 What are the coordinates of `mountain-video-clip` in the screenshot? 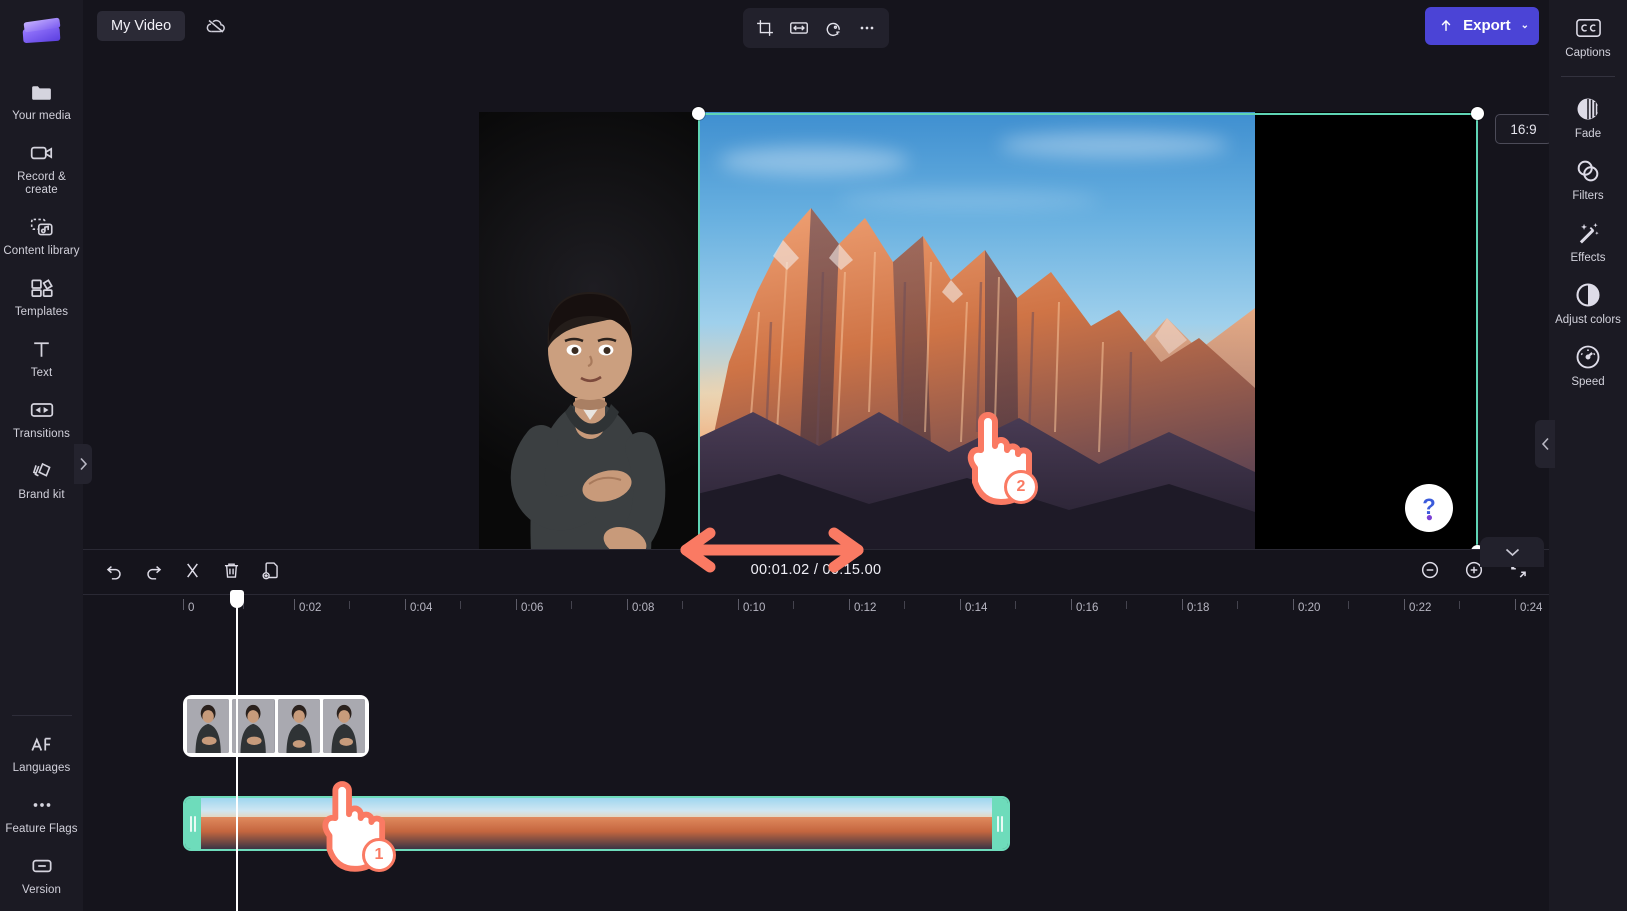 It's located at (596, 823).